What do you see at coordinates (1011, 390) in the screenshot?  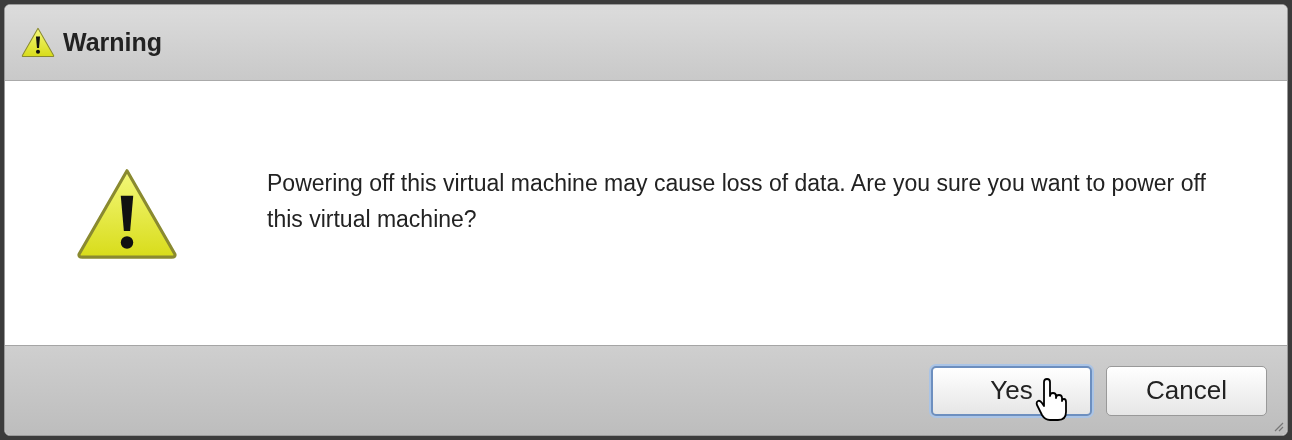 I see `dialog-button: Yes` at bounding box center [1011, 390].